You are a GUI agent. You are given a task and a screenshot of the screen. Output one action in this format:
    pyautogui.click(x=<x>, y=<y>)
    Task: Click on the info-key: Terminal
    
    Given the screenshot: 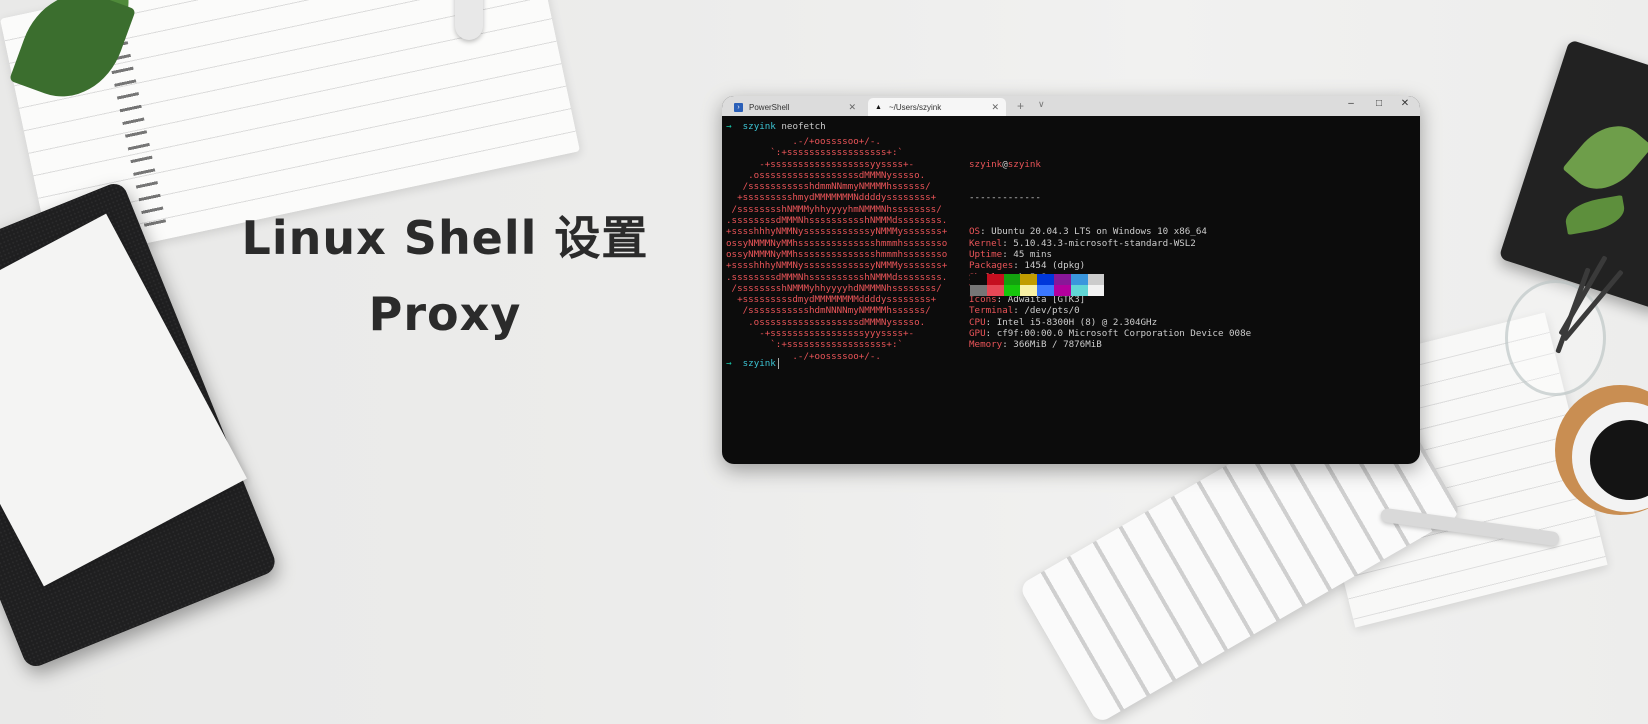 What is the action you would take?
    pyautogui.click(x=991, y=311)
    